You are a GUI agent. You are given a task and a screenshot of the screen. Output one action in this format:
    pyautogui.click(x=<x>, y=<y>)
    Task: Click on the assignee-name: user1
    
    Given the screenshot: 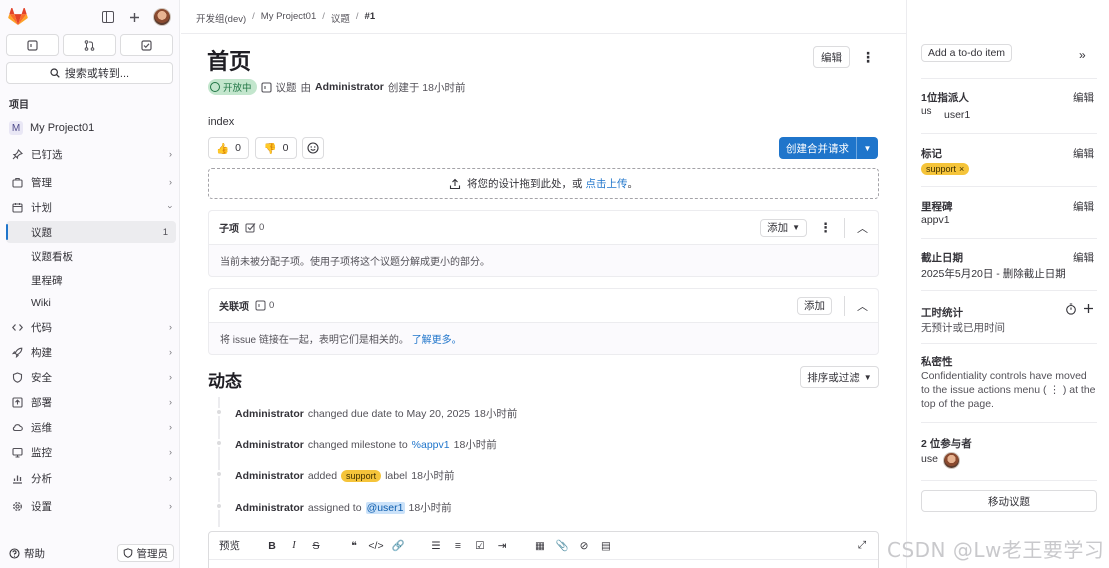 What is the action you would take?
    pyautogui.click(x=957, y=115)
    